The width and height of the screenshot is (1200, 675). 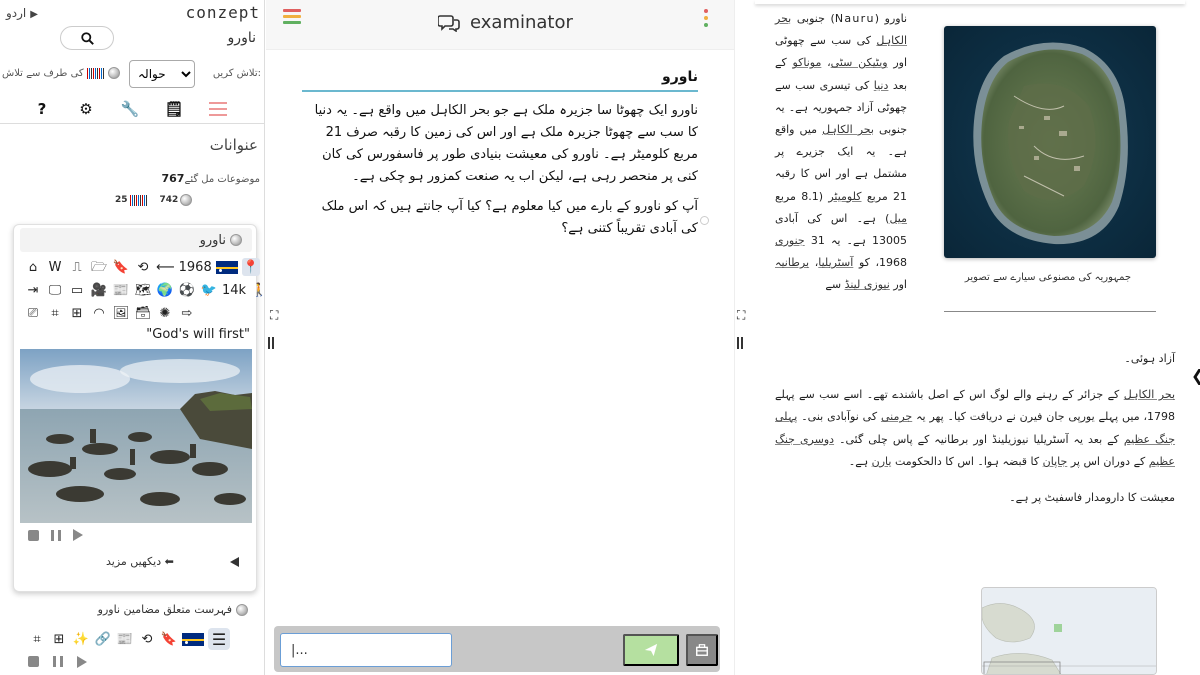 What do you see at coordinates (209, 290) in the screenshot?
I see `twitter-icon: 🐦` at bounding box center [209, 290].